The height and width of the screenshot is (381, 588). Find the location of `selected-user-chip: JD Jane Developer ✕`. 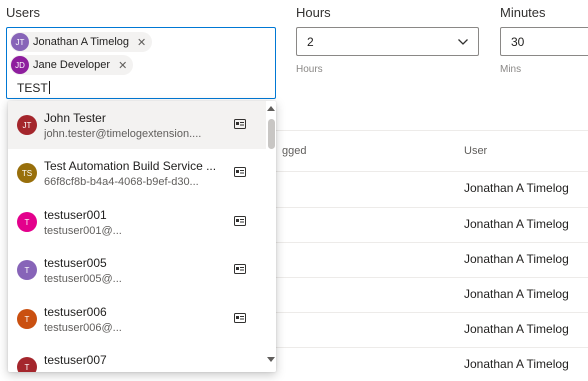

selected-user-chip: JD Jane Developer ✕ is located at coordinates (72, 65).